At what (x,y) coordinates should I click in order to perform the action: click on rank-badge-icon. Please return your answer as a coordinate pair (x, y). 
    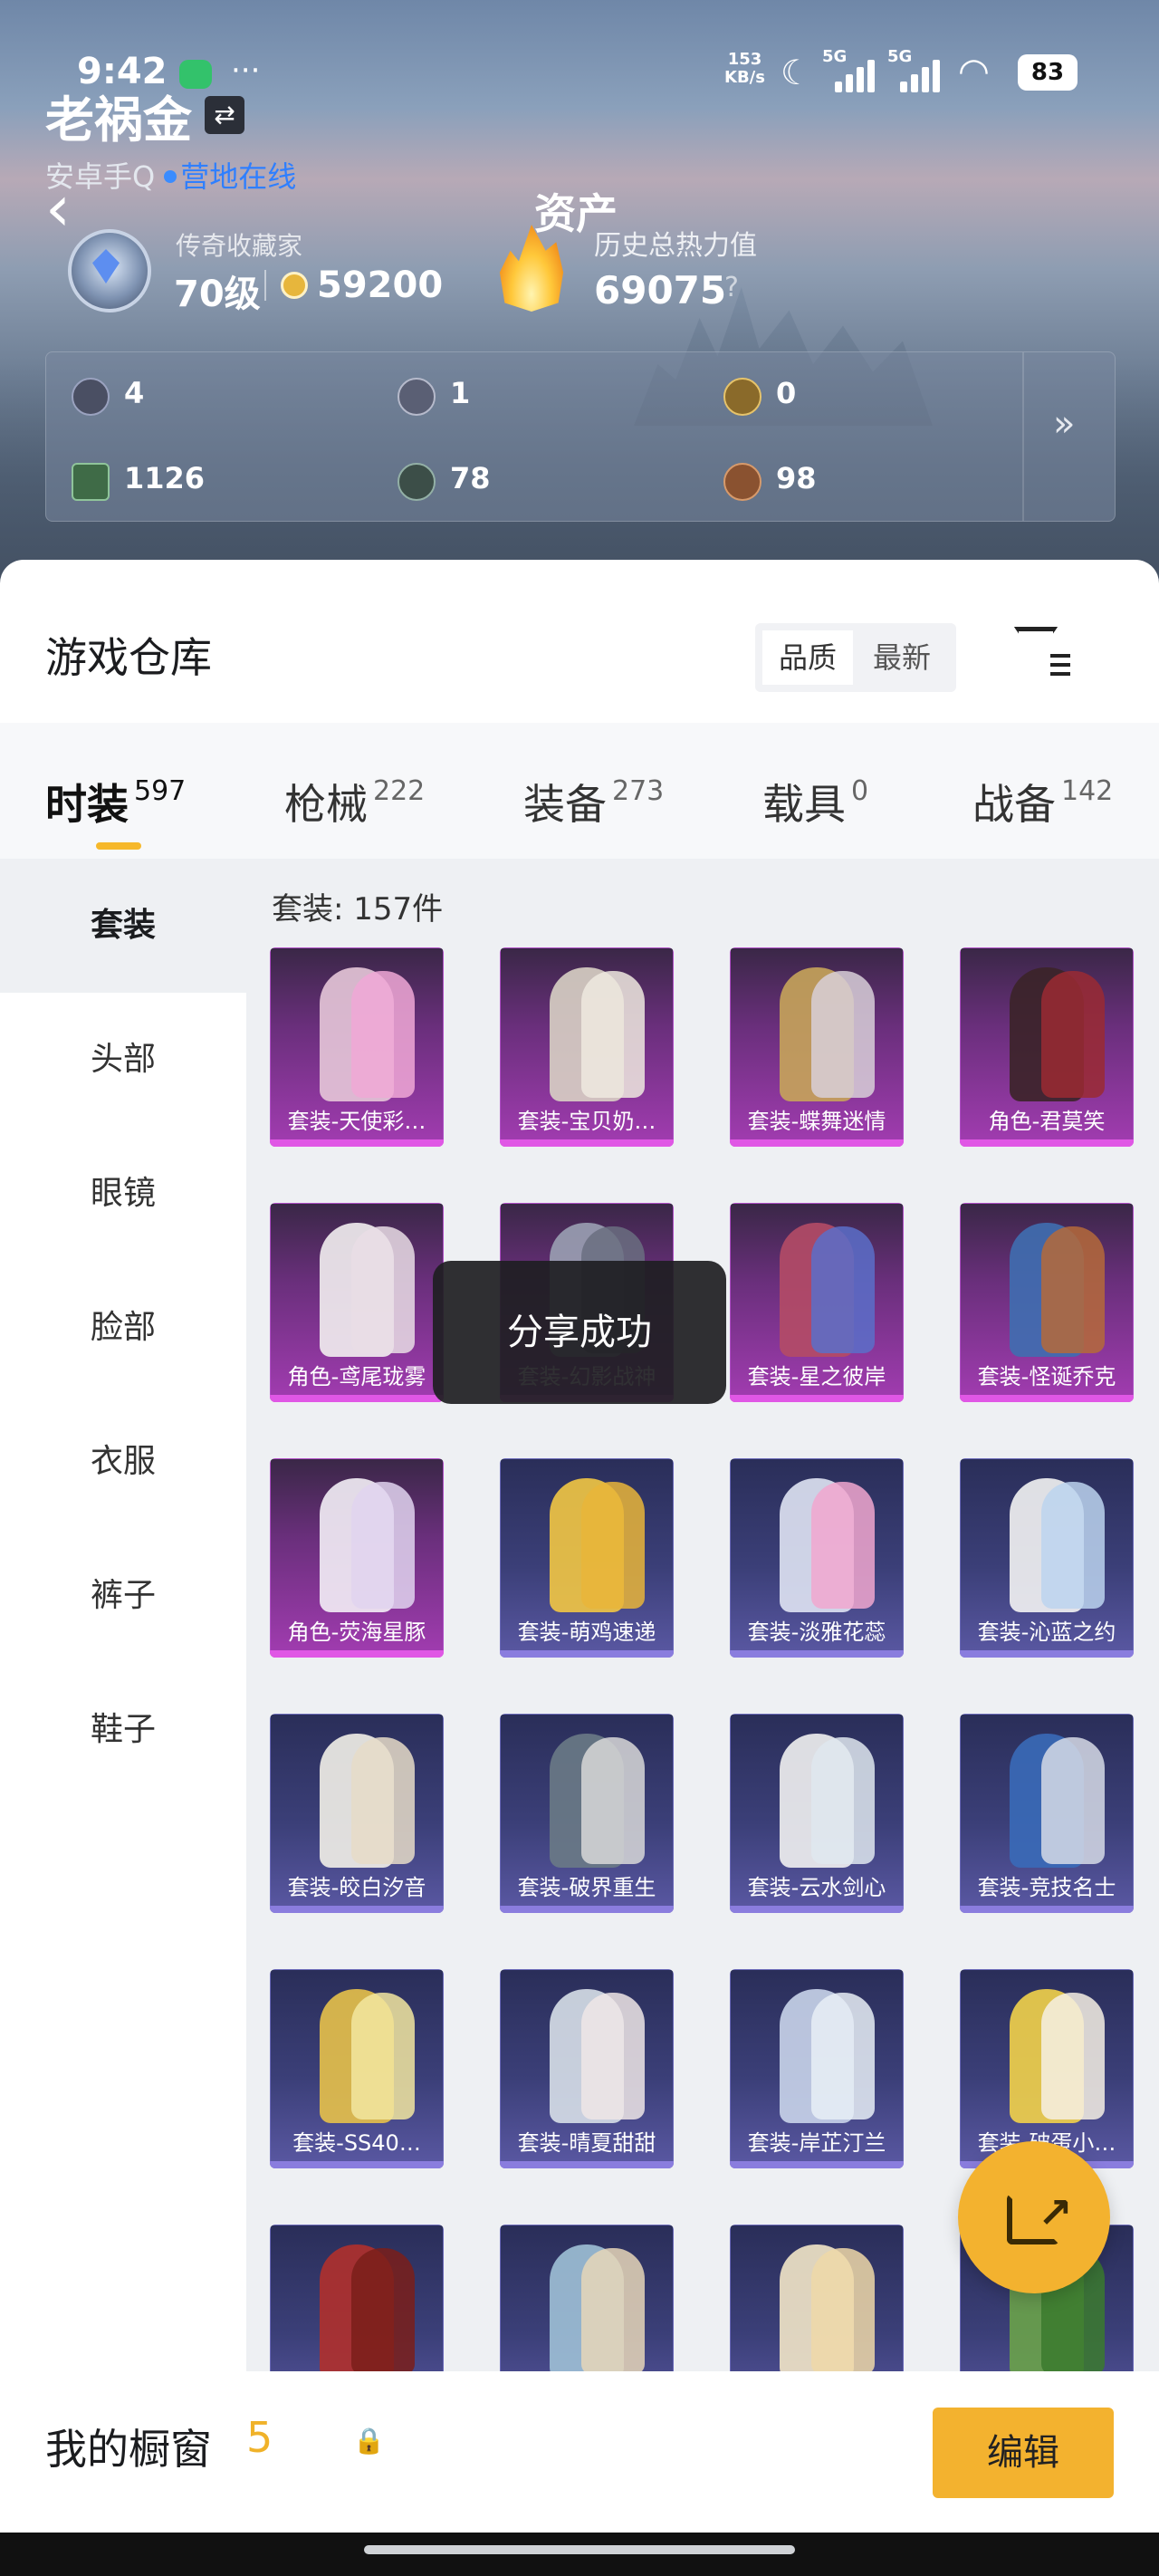
    Looking at the image, I should click on (106, 267).